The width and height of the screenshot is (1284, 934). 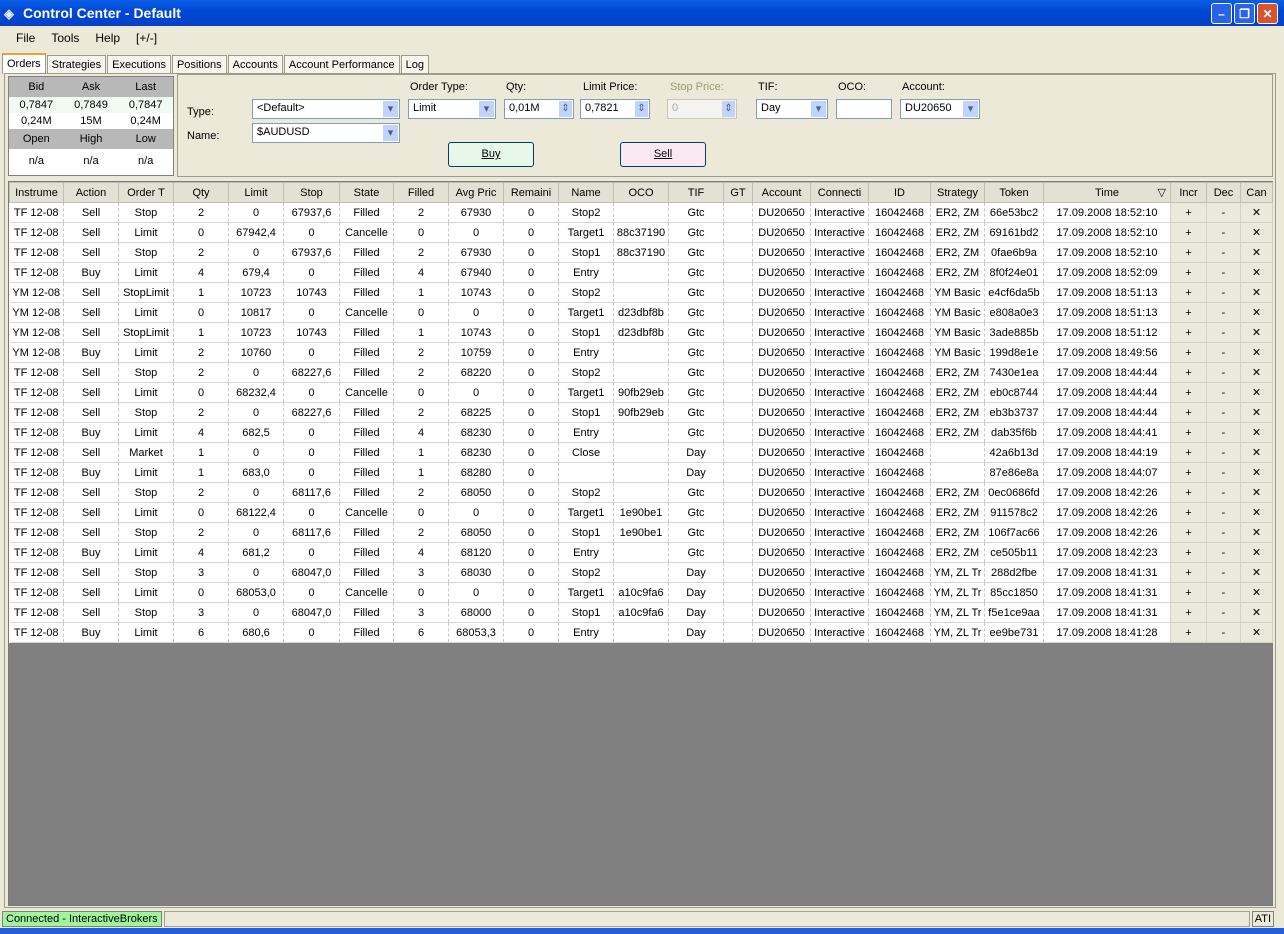 I want to click on column-header-account: Account, so click(x=781, y=192).